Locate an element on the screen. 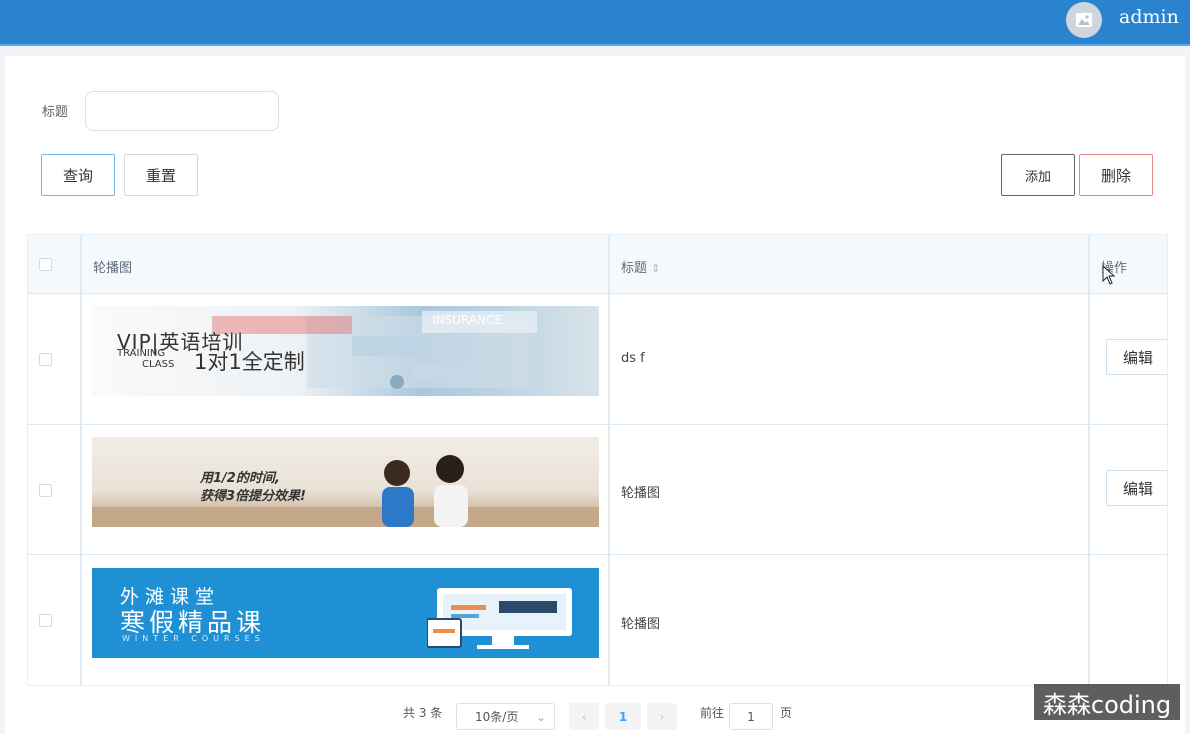  row-title: ds f is located at coordinates (633, 358).